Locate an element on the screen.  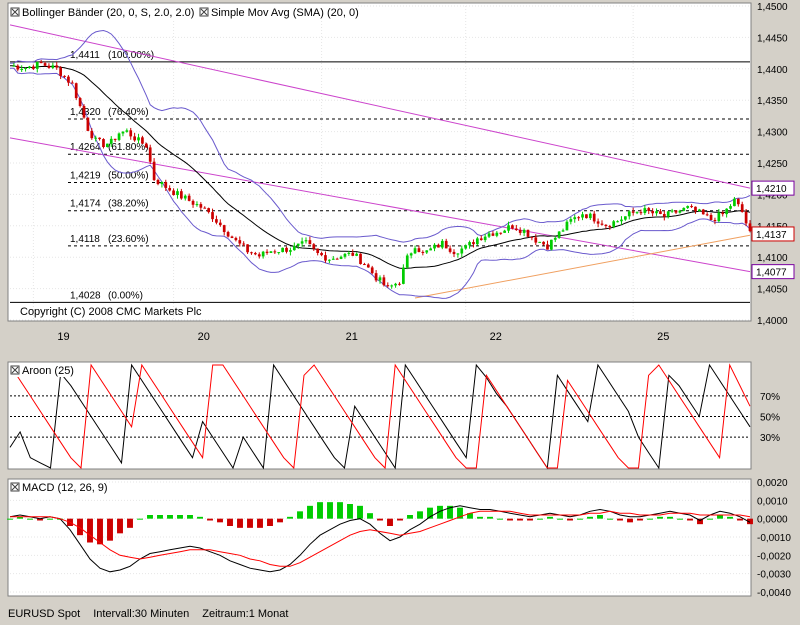
price-label-value: 1,4077 is located at coordinates (771, 273).